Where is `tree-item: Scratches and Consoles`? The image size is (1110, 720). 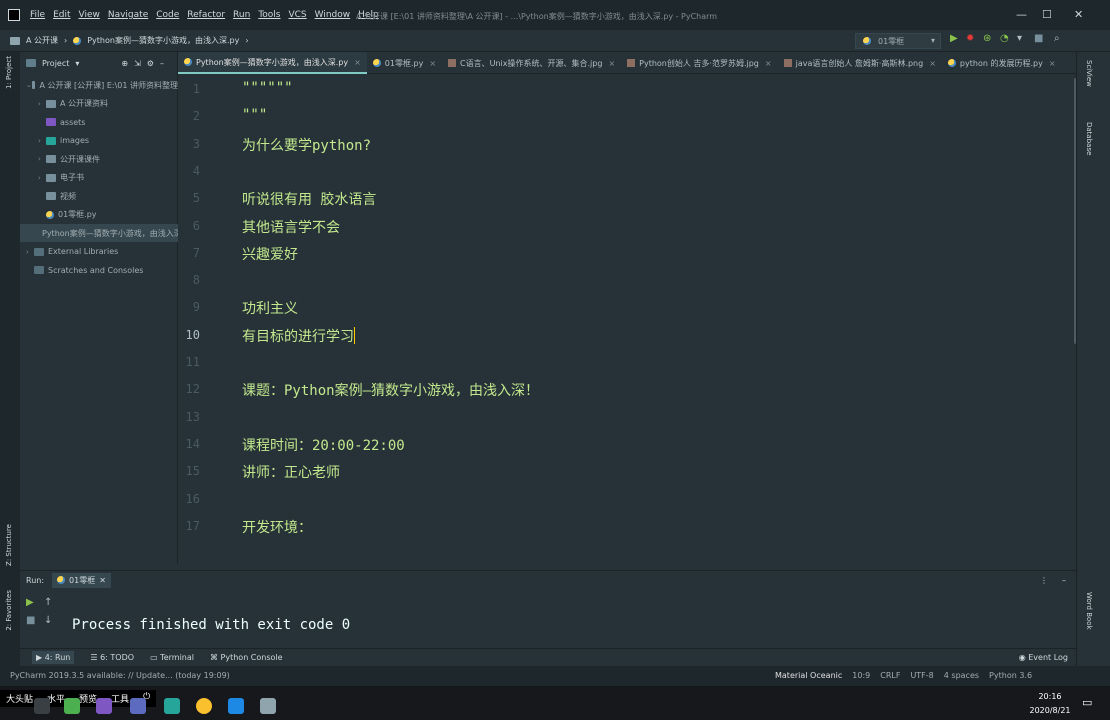
tree-item: Scratches and Consoles is located at coordinates (99, 270).